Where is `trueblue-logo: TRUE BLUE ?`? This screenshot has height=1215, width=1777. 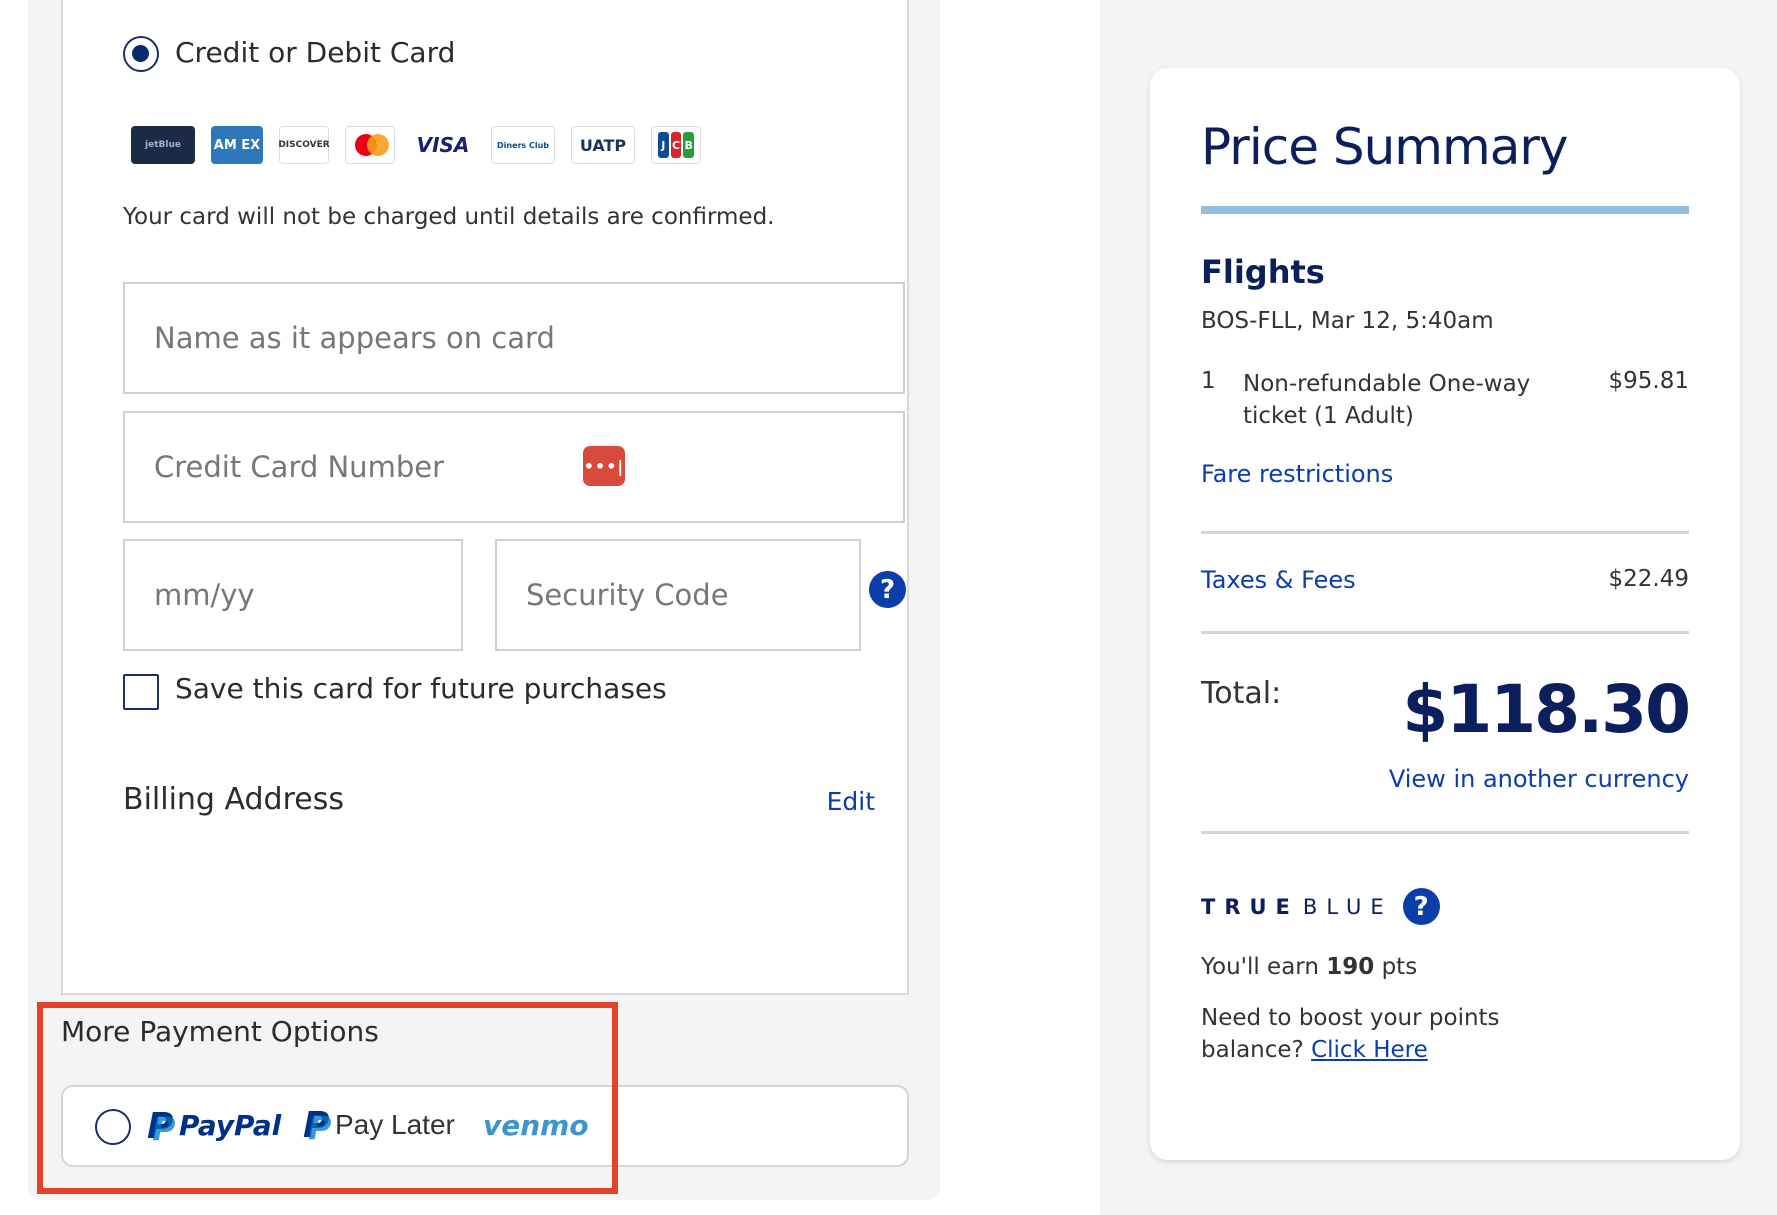
trueblue-logo: TRUE BLUE ? is located at coordinates (1320, 906).